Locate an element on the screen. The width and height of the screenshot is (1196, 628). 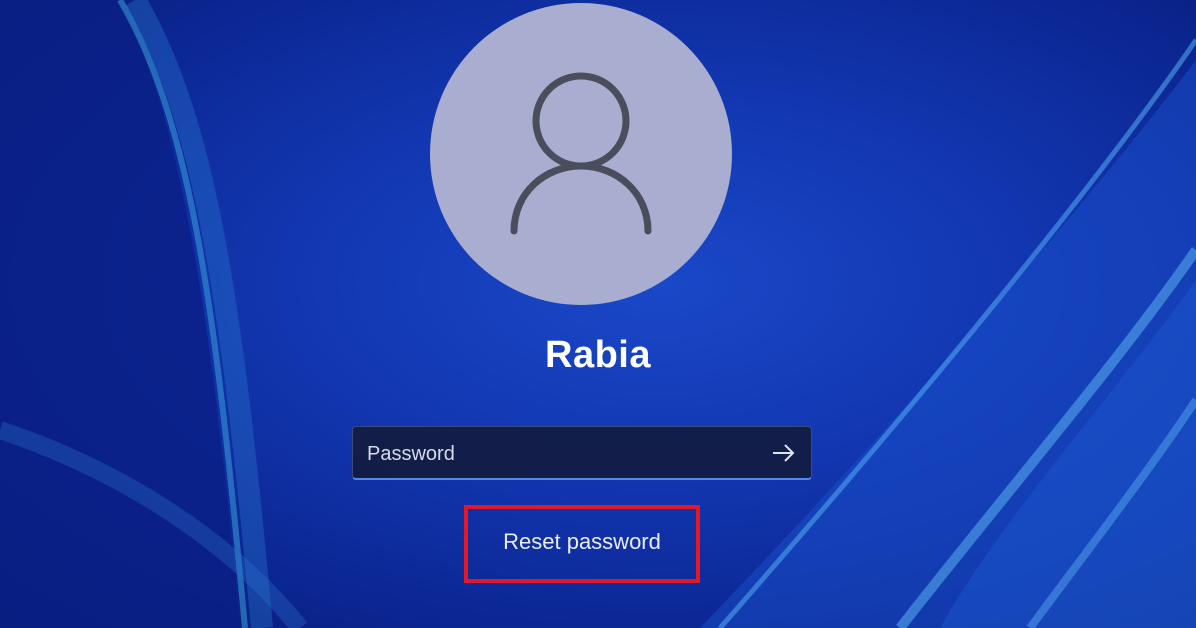
user-avatar is located at coordinates (581, 154).